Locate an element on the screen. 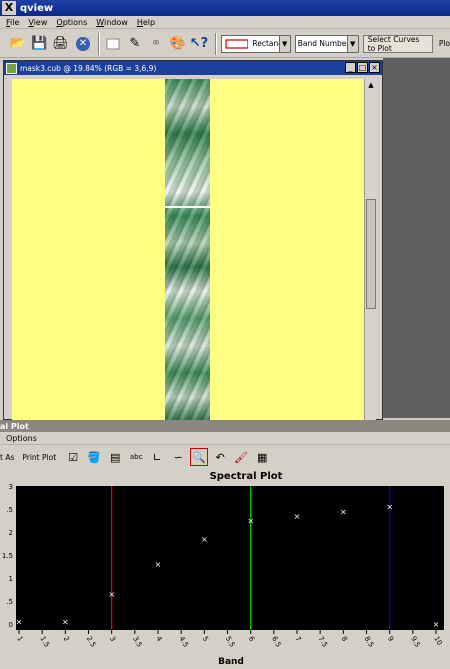 The image size is (450, 669). plot-window-title: al Plot is located at coordinates (14, 426).